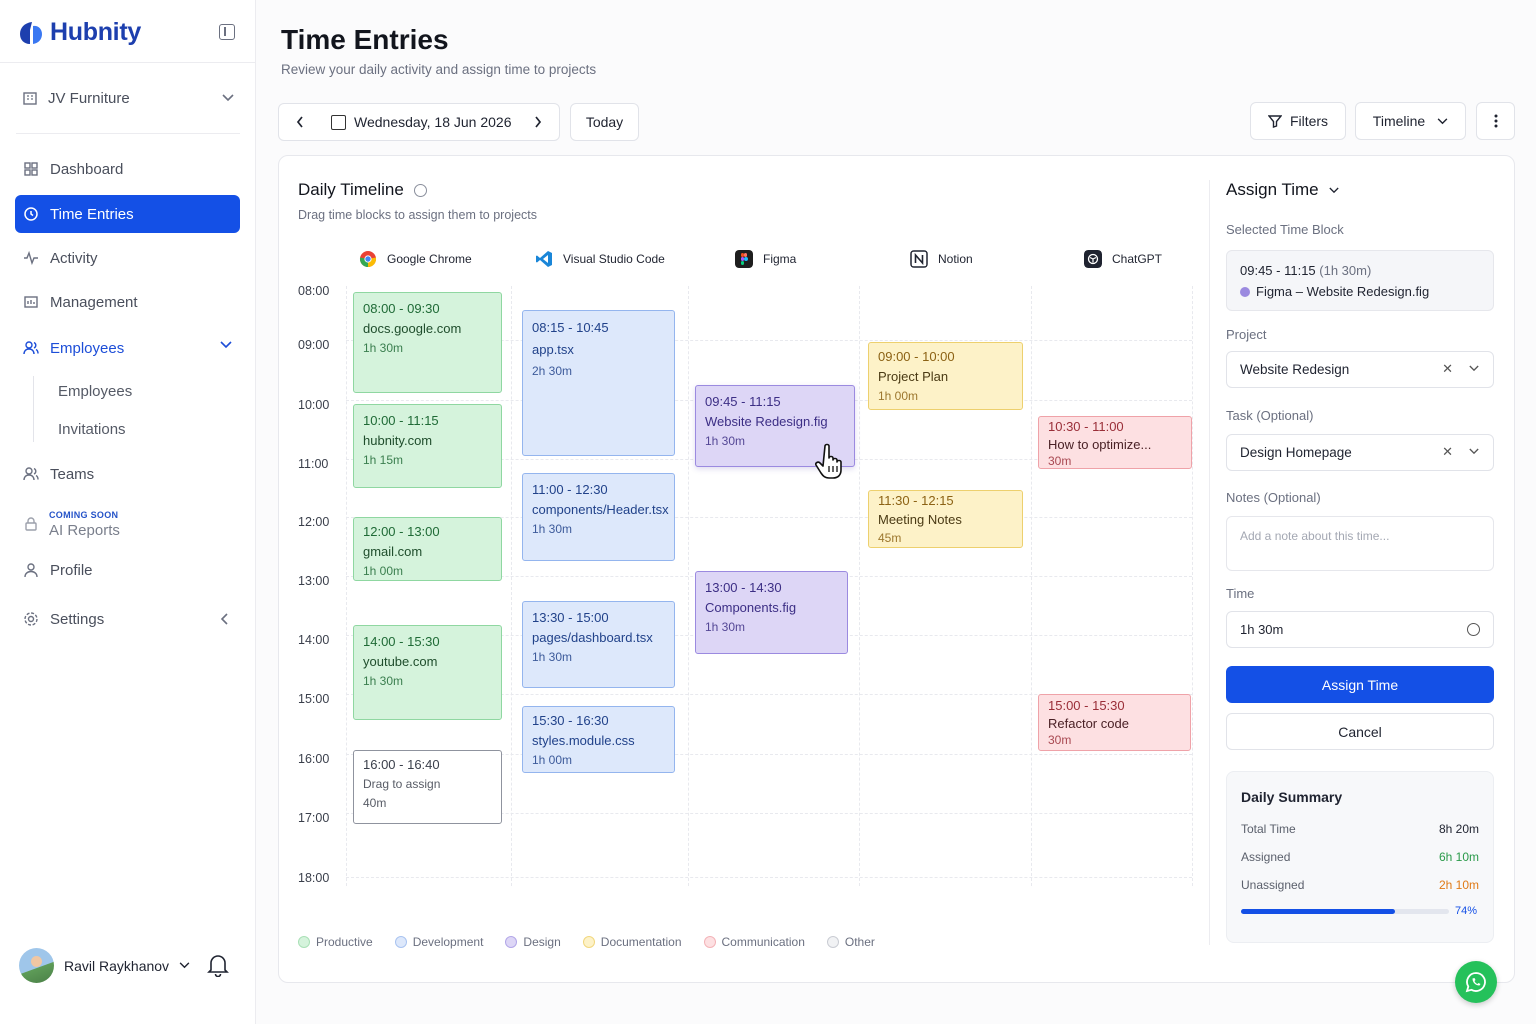  What do you see at coordinates (314, 522) in the screenshot?
I see `hour-label: 12:00` at bounding box center [314, 522].